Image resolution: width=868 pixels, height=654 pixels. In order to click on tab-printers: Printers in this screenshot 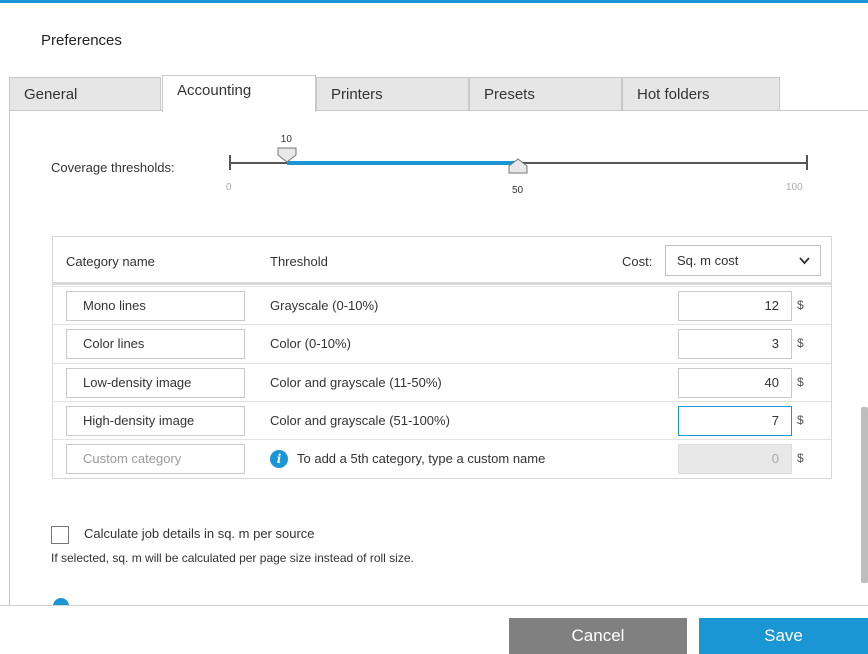, I will do `click(392, 93)`.